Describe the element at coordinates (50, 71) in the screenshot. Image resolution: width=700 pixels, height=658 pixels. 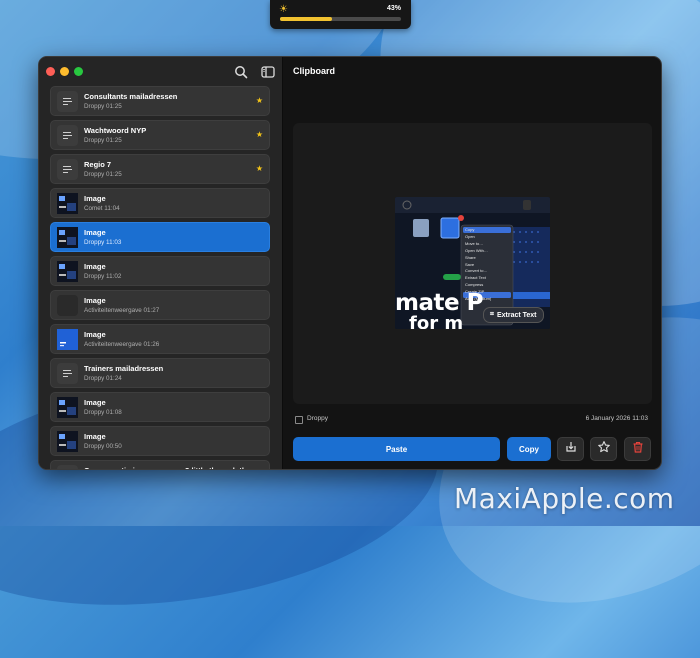
I see `close-button` at that location.